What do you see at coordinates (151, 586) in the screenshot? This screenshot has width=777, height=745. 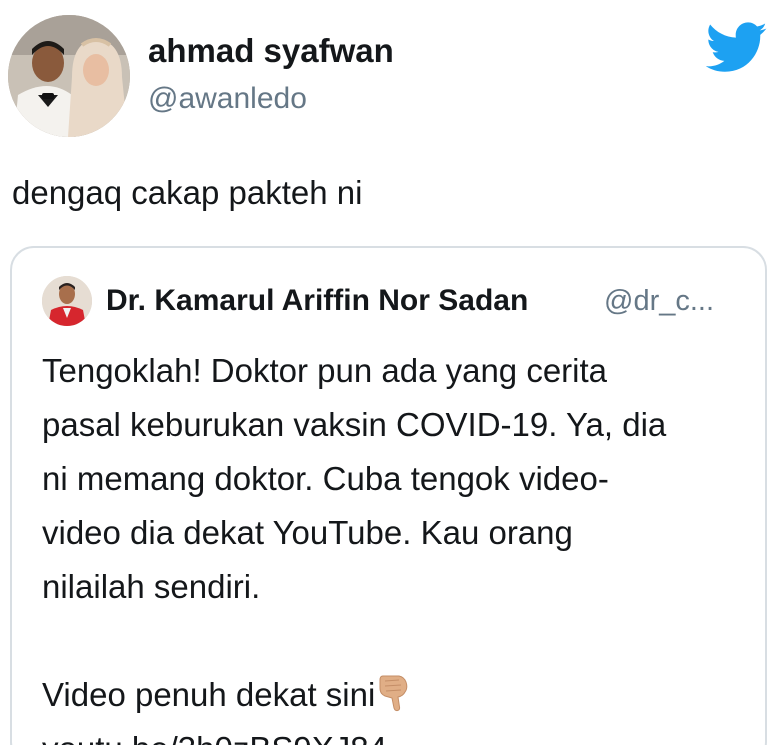 I see `quoted-text-line: nilailah sendiri.` at bounding box center [151, 586].